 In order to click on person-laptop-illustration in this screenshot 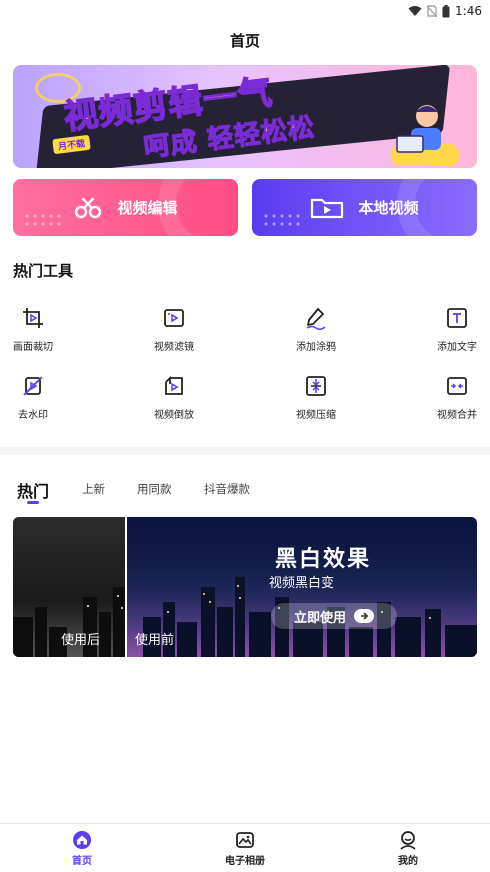, I will do `click(425, 135)`.